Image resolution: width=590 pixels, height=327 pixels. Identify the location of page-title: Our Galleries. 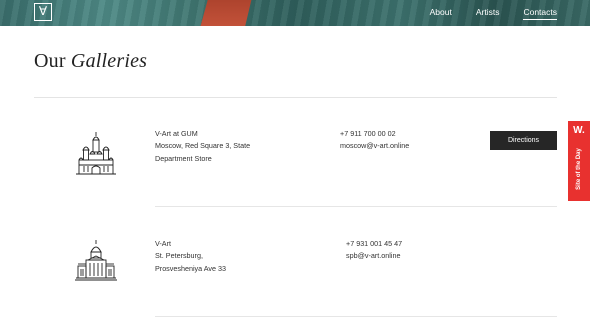
(90, 61).